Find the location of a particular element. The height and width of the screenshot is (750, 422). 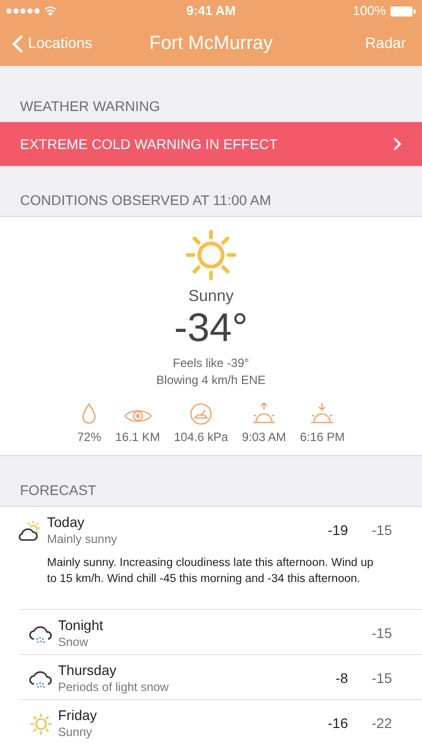

drop-icon is located at coordinates (89, 414).